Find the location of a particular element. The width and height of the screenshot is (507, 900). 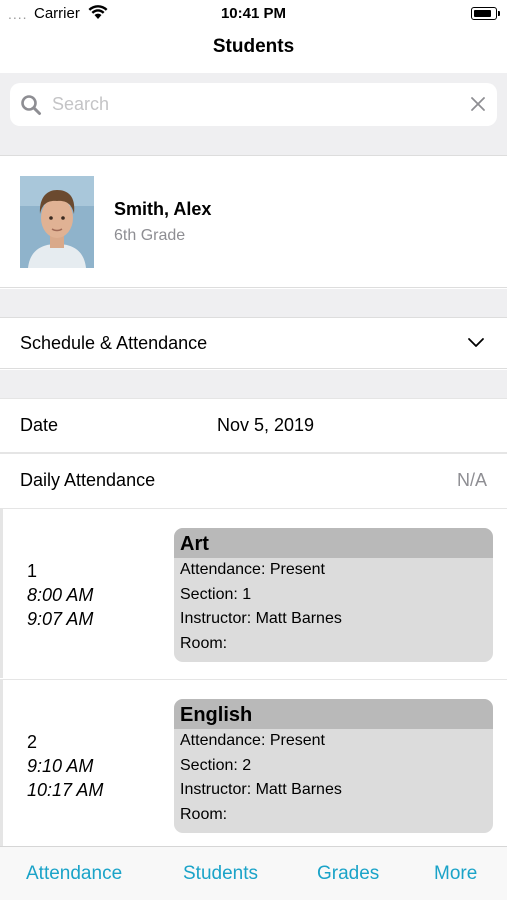

date-label: Date is located at coordinates (39, 425).